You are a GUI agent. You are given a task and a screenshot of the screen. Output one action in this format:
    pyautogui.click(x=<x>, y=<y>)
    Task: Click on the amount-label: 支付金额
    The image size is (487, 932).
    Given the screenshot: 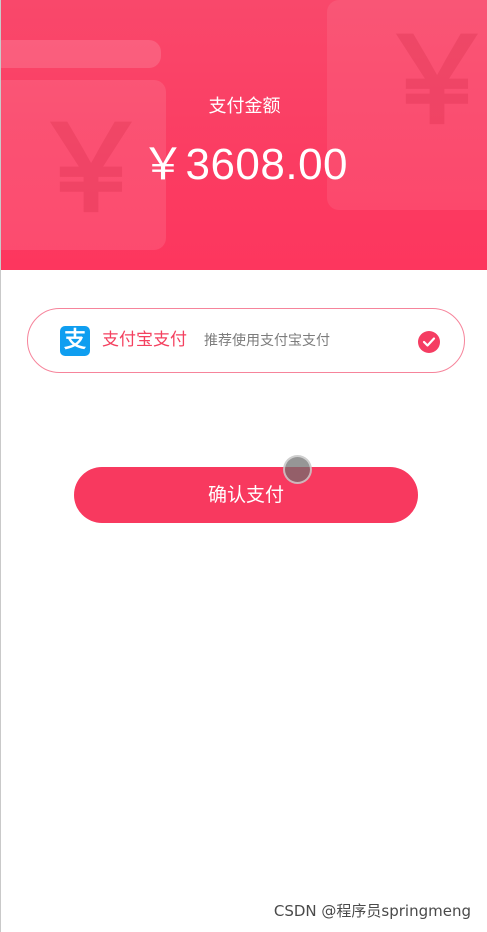 What is the action you would take?
    pyautogui.click(x=244, y=106)
    